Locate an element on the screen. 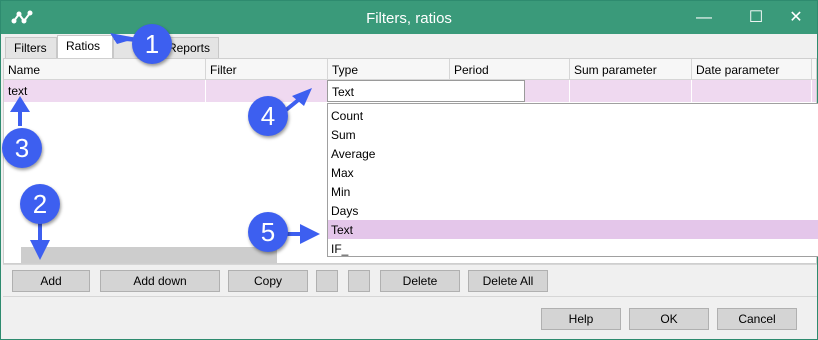 This screenshot has height=340, width=818. column-header-type: Type is located at coordinates (389, 69).